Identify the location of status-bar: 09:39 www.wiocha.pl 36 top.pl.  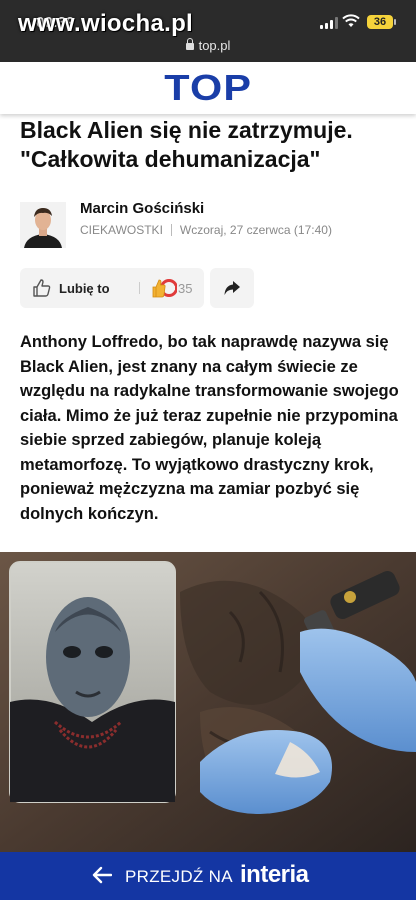
(208, 31).